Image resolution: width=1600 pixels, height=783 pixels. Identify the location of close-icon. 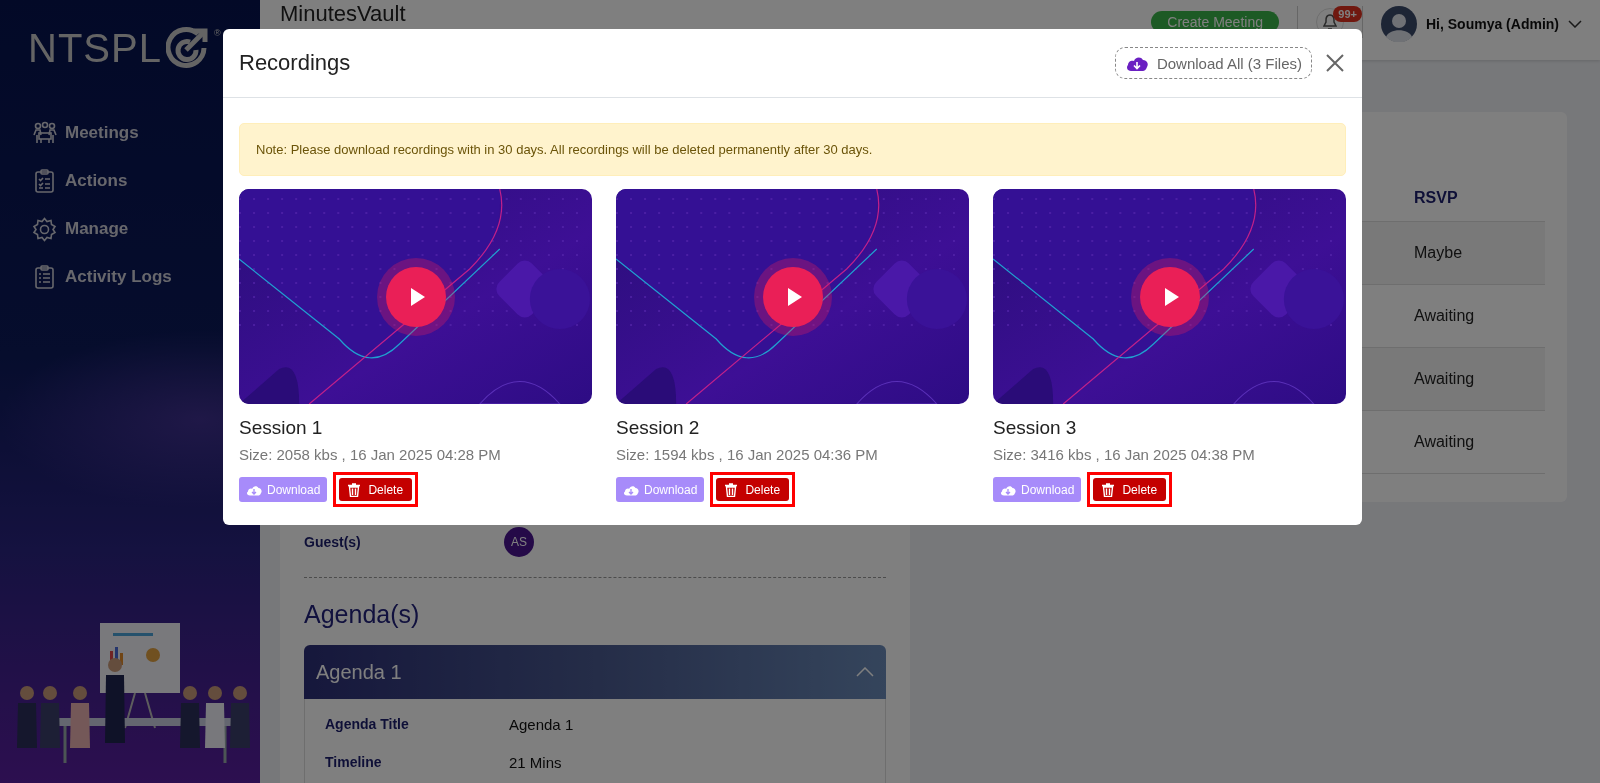
(1335, 63).